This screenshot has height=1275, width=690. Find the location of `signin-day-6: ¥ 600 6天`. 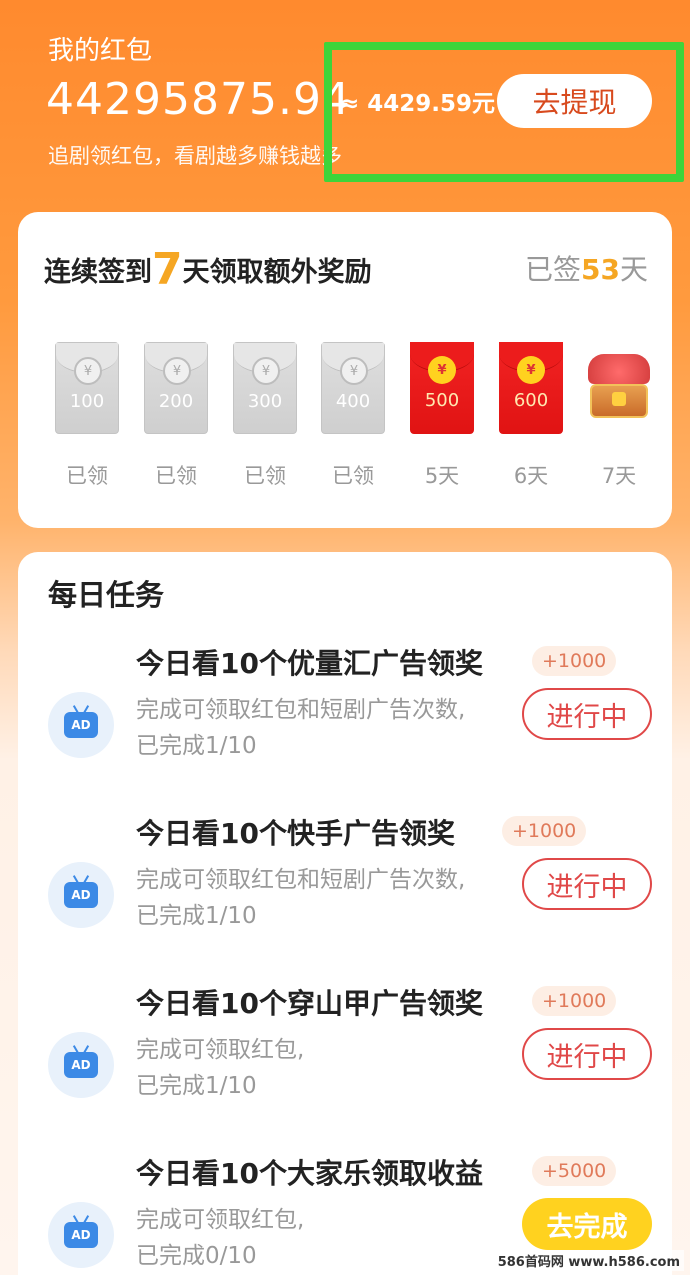

signin-day-6: ¥ 600 6天 is located at coordinates (531, 416).